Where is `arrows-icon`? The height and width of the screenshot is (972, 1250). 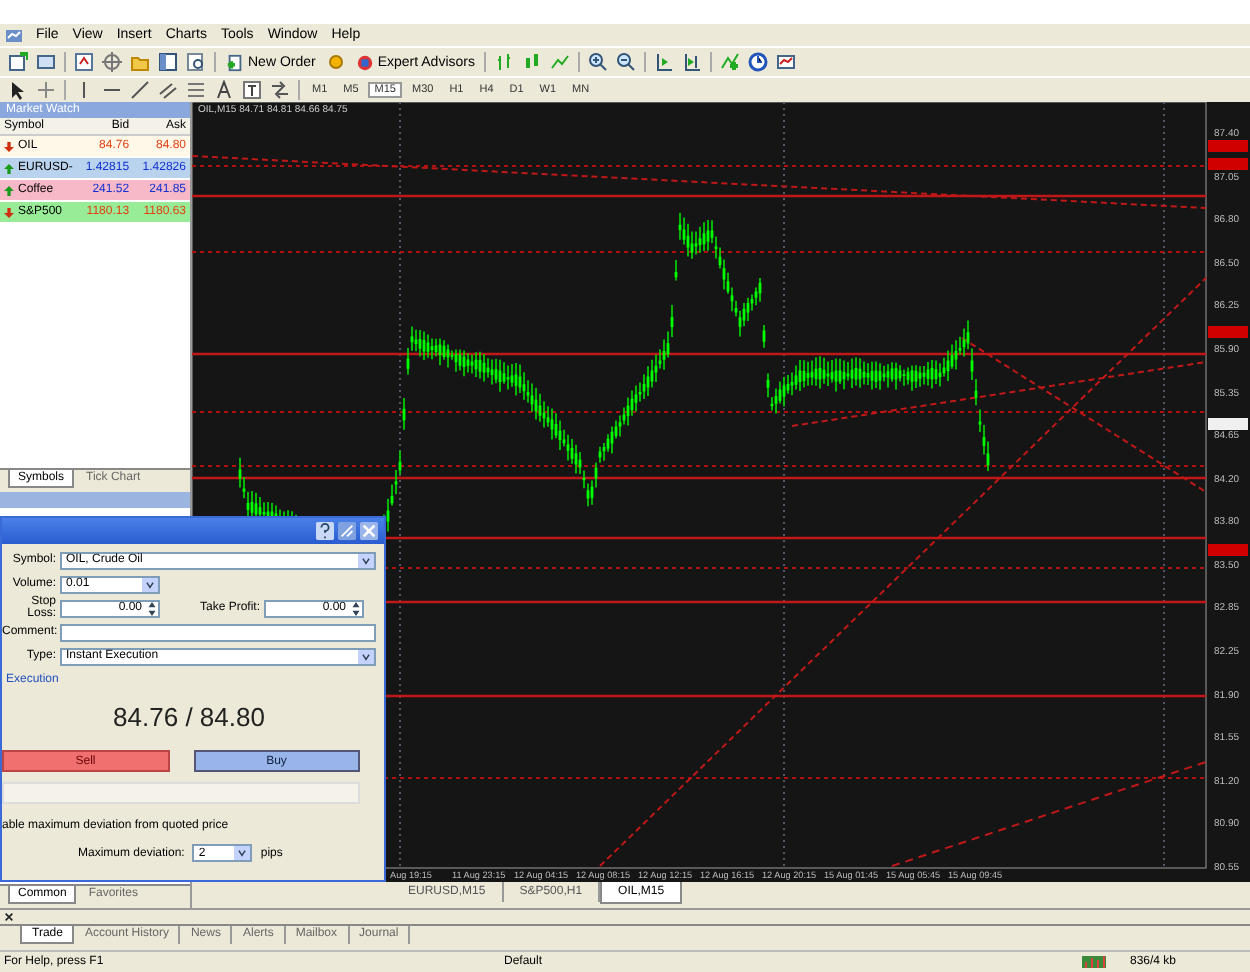 arrows-icon is located at coordinates (280, 90).